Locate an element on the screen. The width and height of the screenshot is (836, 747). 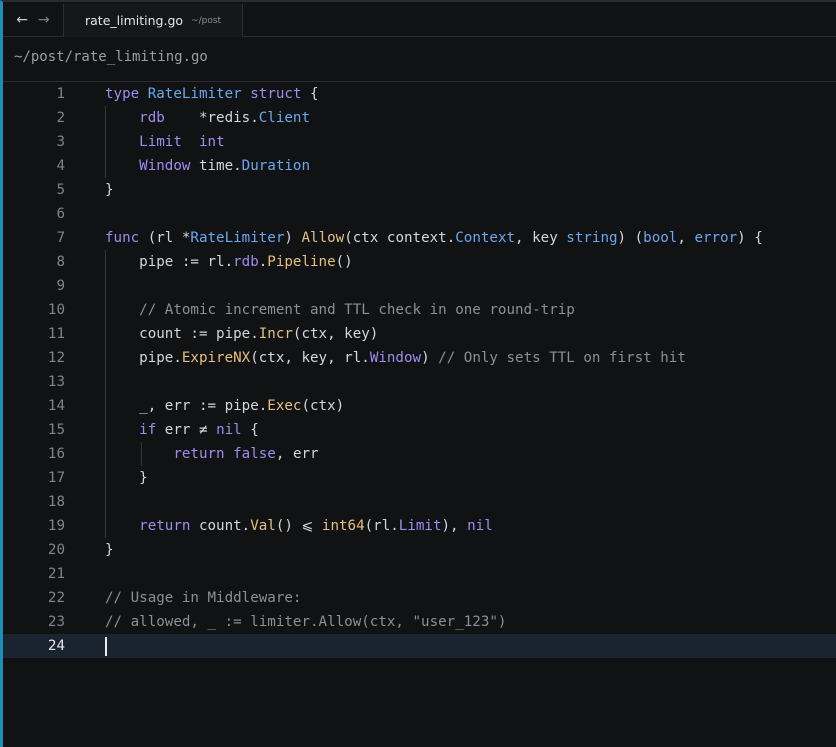
code-line: 11 count := pipe.Incr(ctx, key) is located at coordinates (419, 334).